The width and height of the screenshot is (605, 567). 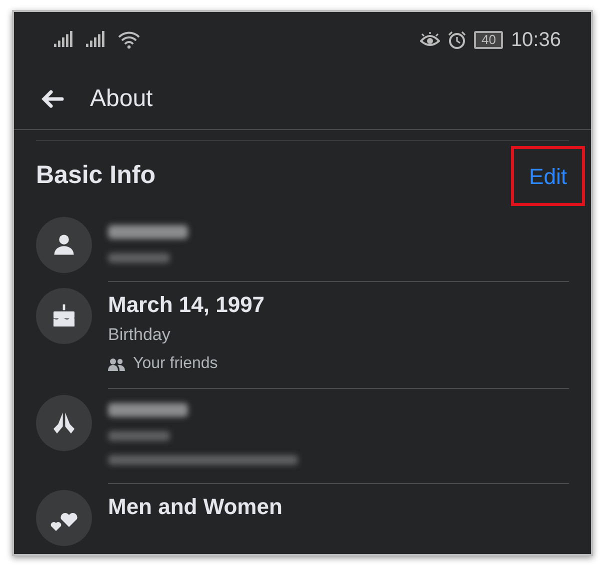 I want to click on item-title: March 14, 1997, so click(x=187, y=305).